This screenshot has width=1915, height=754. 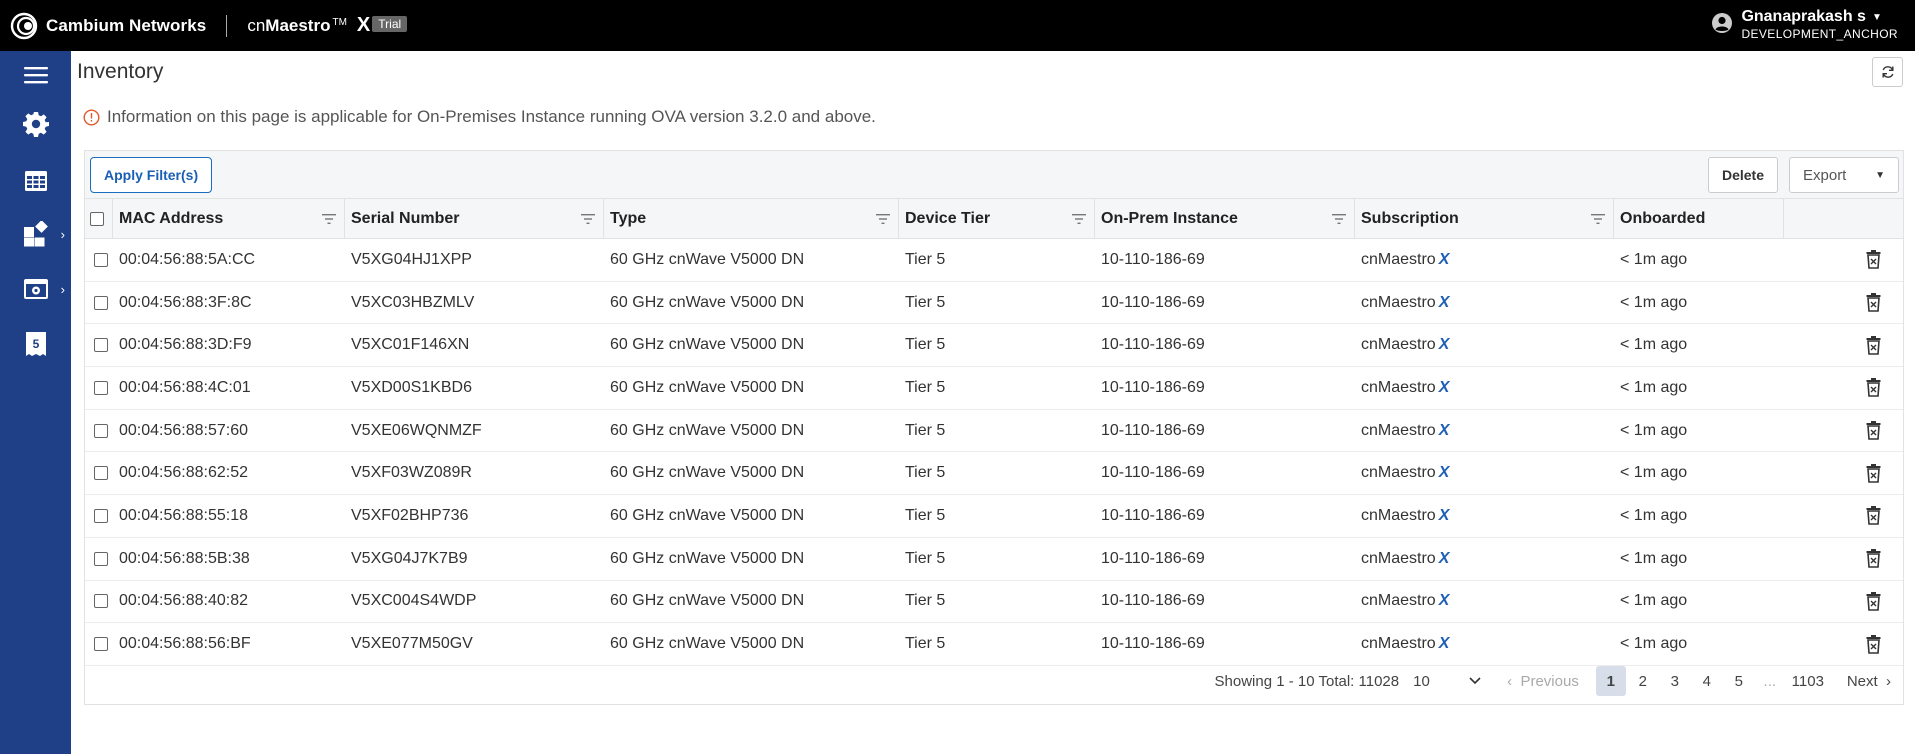 I want to click on previous-page-button: ‹ Previous, so click(x=1543, y=681).